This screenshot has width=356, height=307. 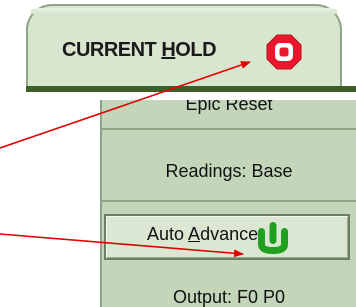 What do you see at coordinates (229, 171) in the screenshot?
I see `readings-label: Readings: Base` at bounding box center [229, 171].